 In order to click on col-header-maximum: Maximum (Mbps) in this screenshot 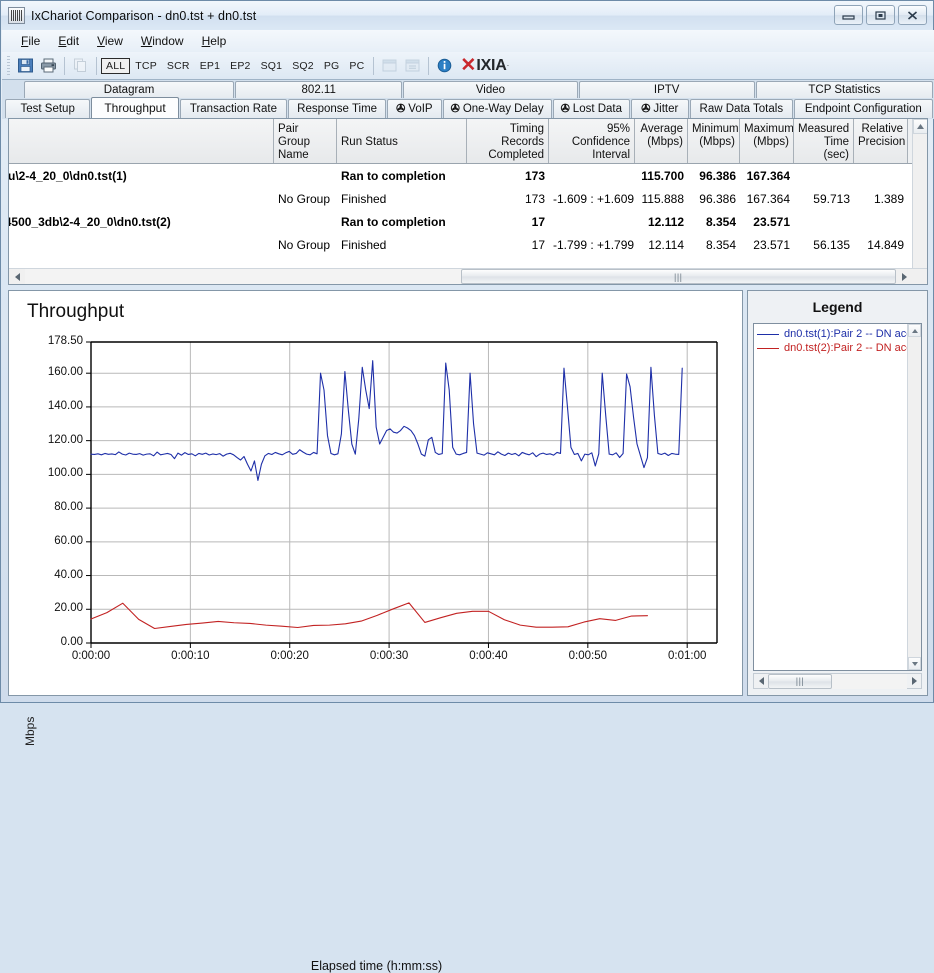, I will do `click(767, 141)`.